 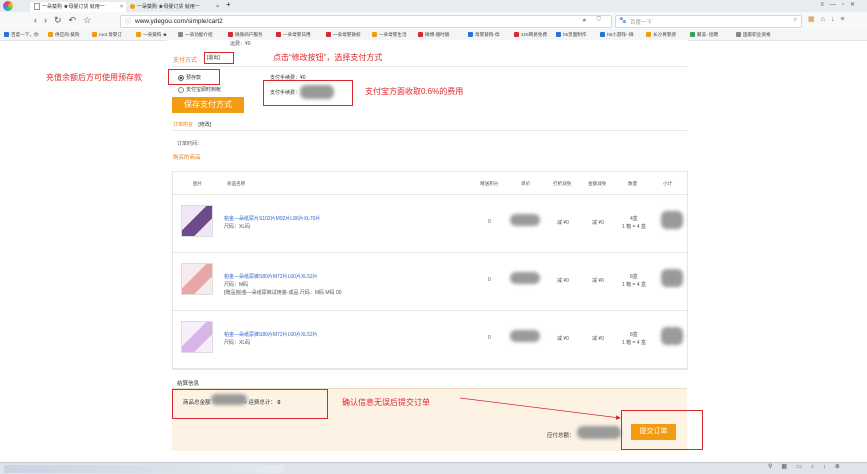 What do you see at coordinates (433, 468) in the screenshot?
I see `taskbar: ⚲▦▭♪↓⊕` at bounding box center [433, 468].